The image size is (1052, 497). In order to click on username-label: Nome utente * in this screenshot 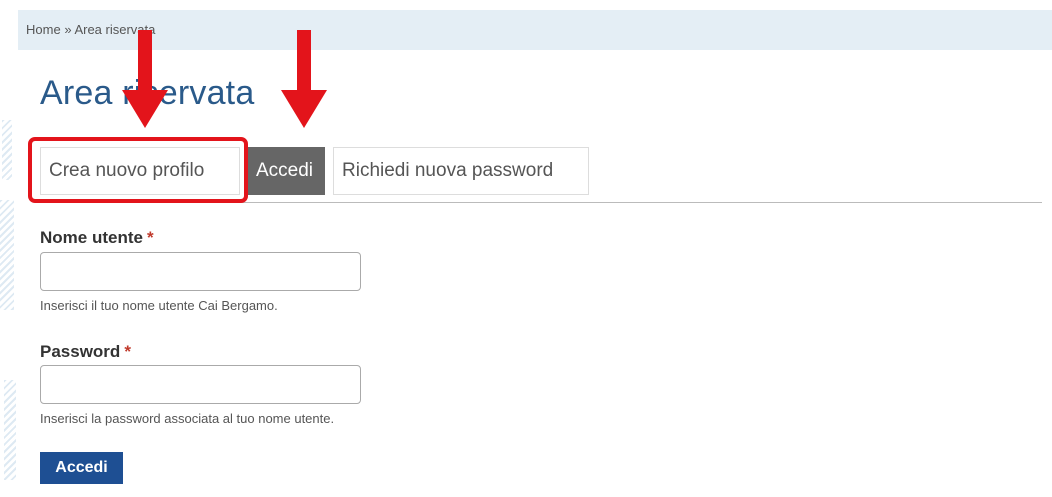, I will do `click(97, 238)`.